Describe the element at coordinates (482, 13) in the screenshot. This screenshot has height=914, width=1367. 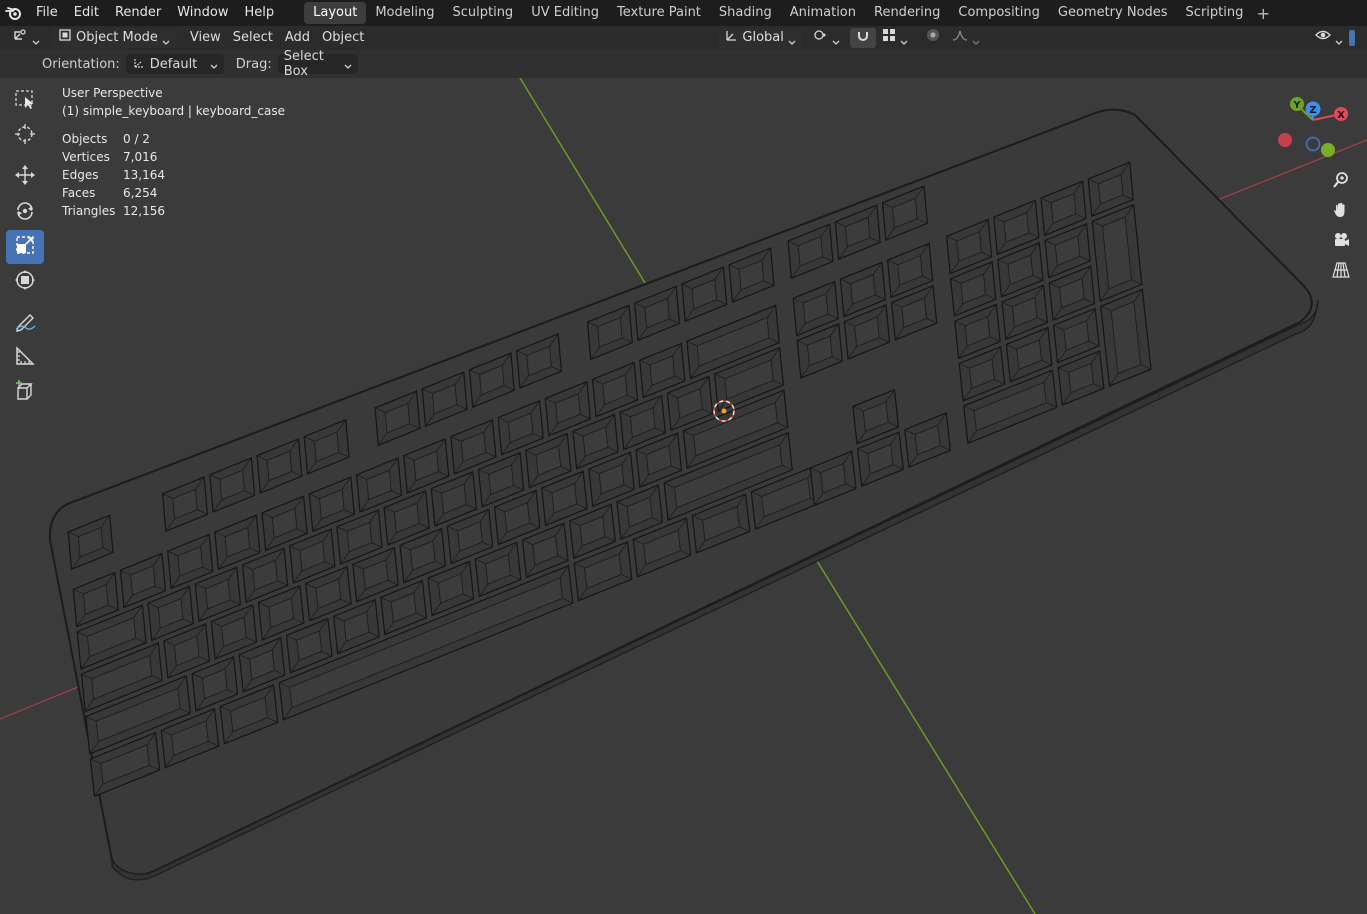
I see `tab-sculpting: Sculpting` at that location.